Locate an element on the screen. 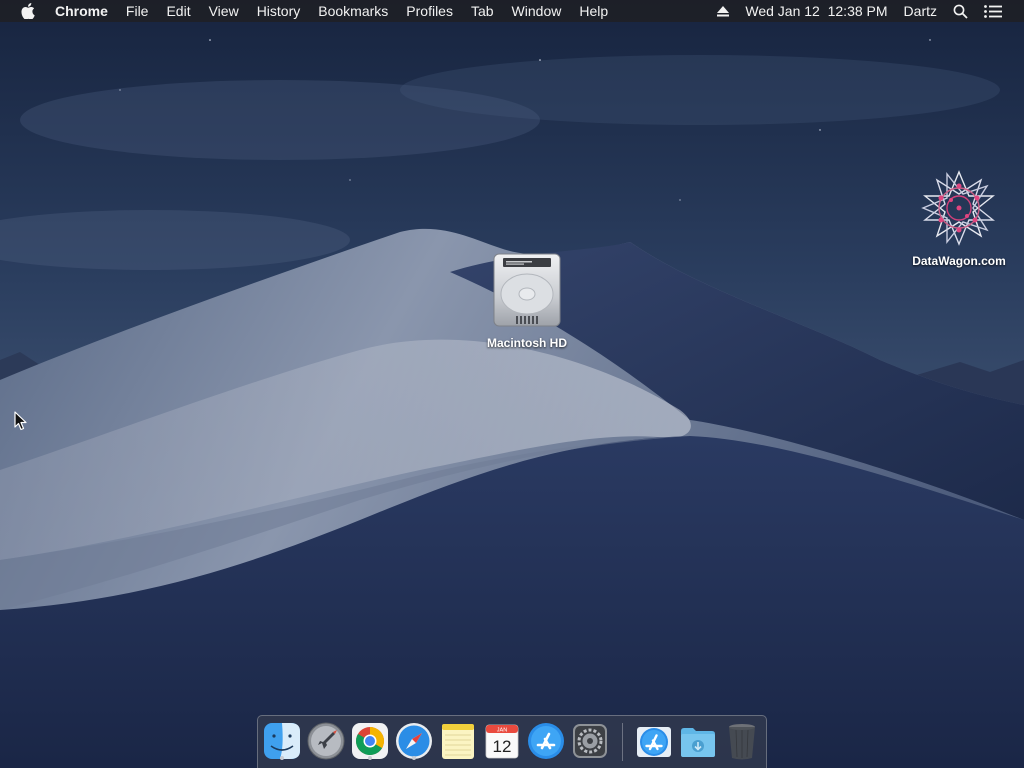 The image size is (1024, 768). menu-bookmarks: Bookmarks is located at coordinates (353, 11).